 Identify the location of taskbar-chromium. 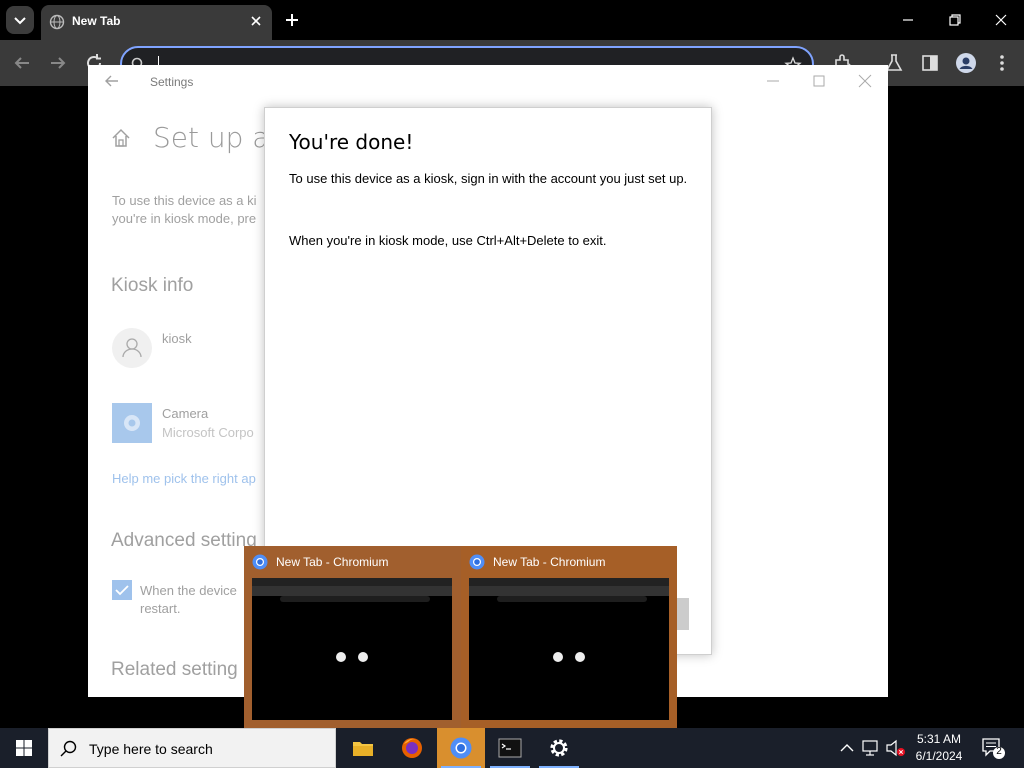
(461, 748).